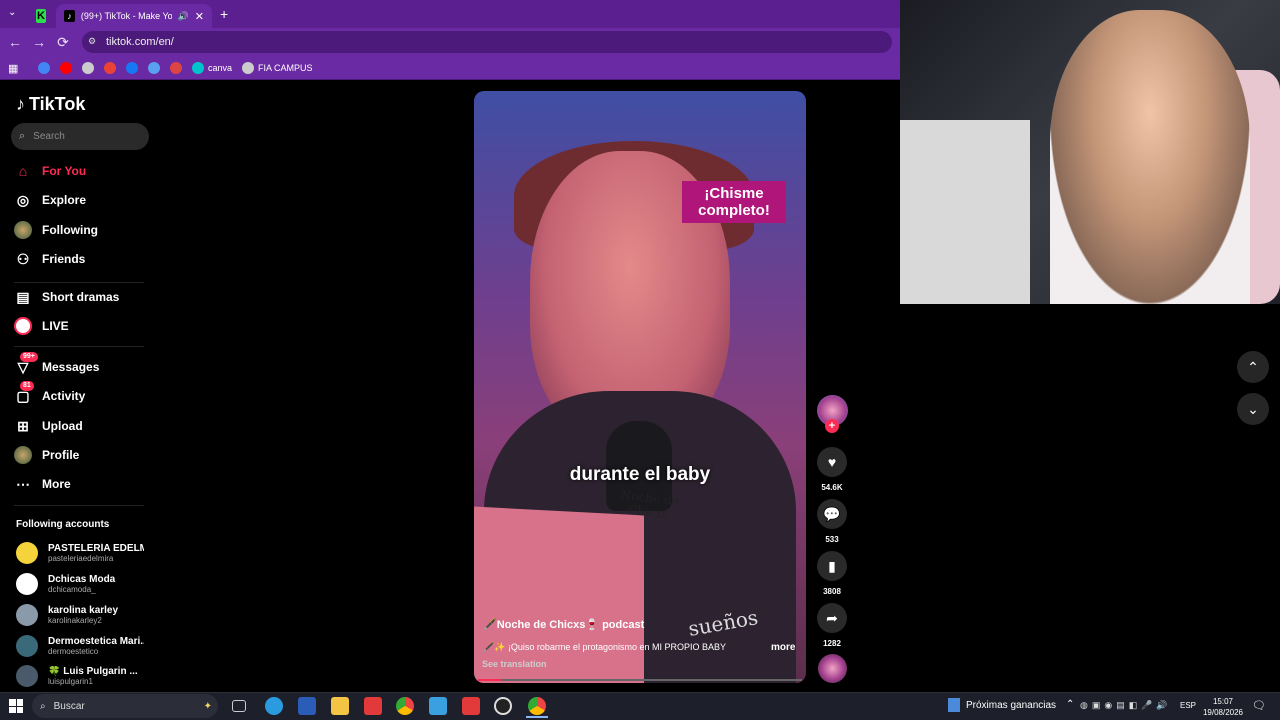 The height and width of the screenshot is (720, 1280). What do you see at coordinates (783, 647) in the screenshot?
I see `caption-more-button: more` at bounding box center [783, 647].